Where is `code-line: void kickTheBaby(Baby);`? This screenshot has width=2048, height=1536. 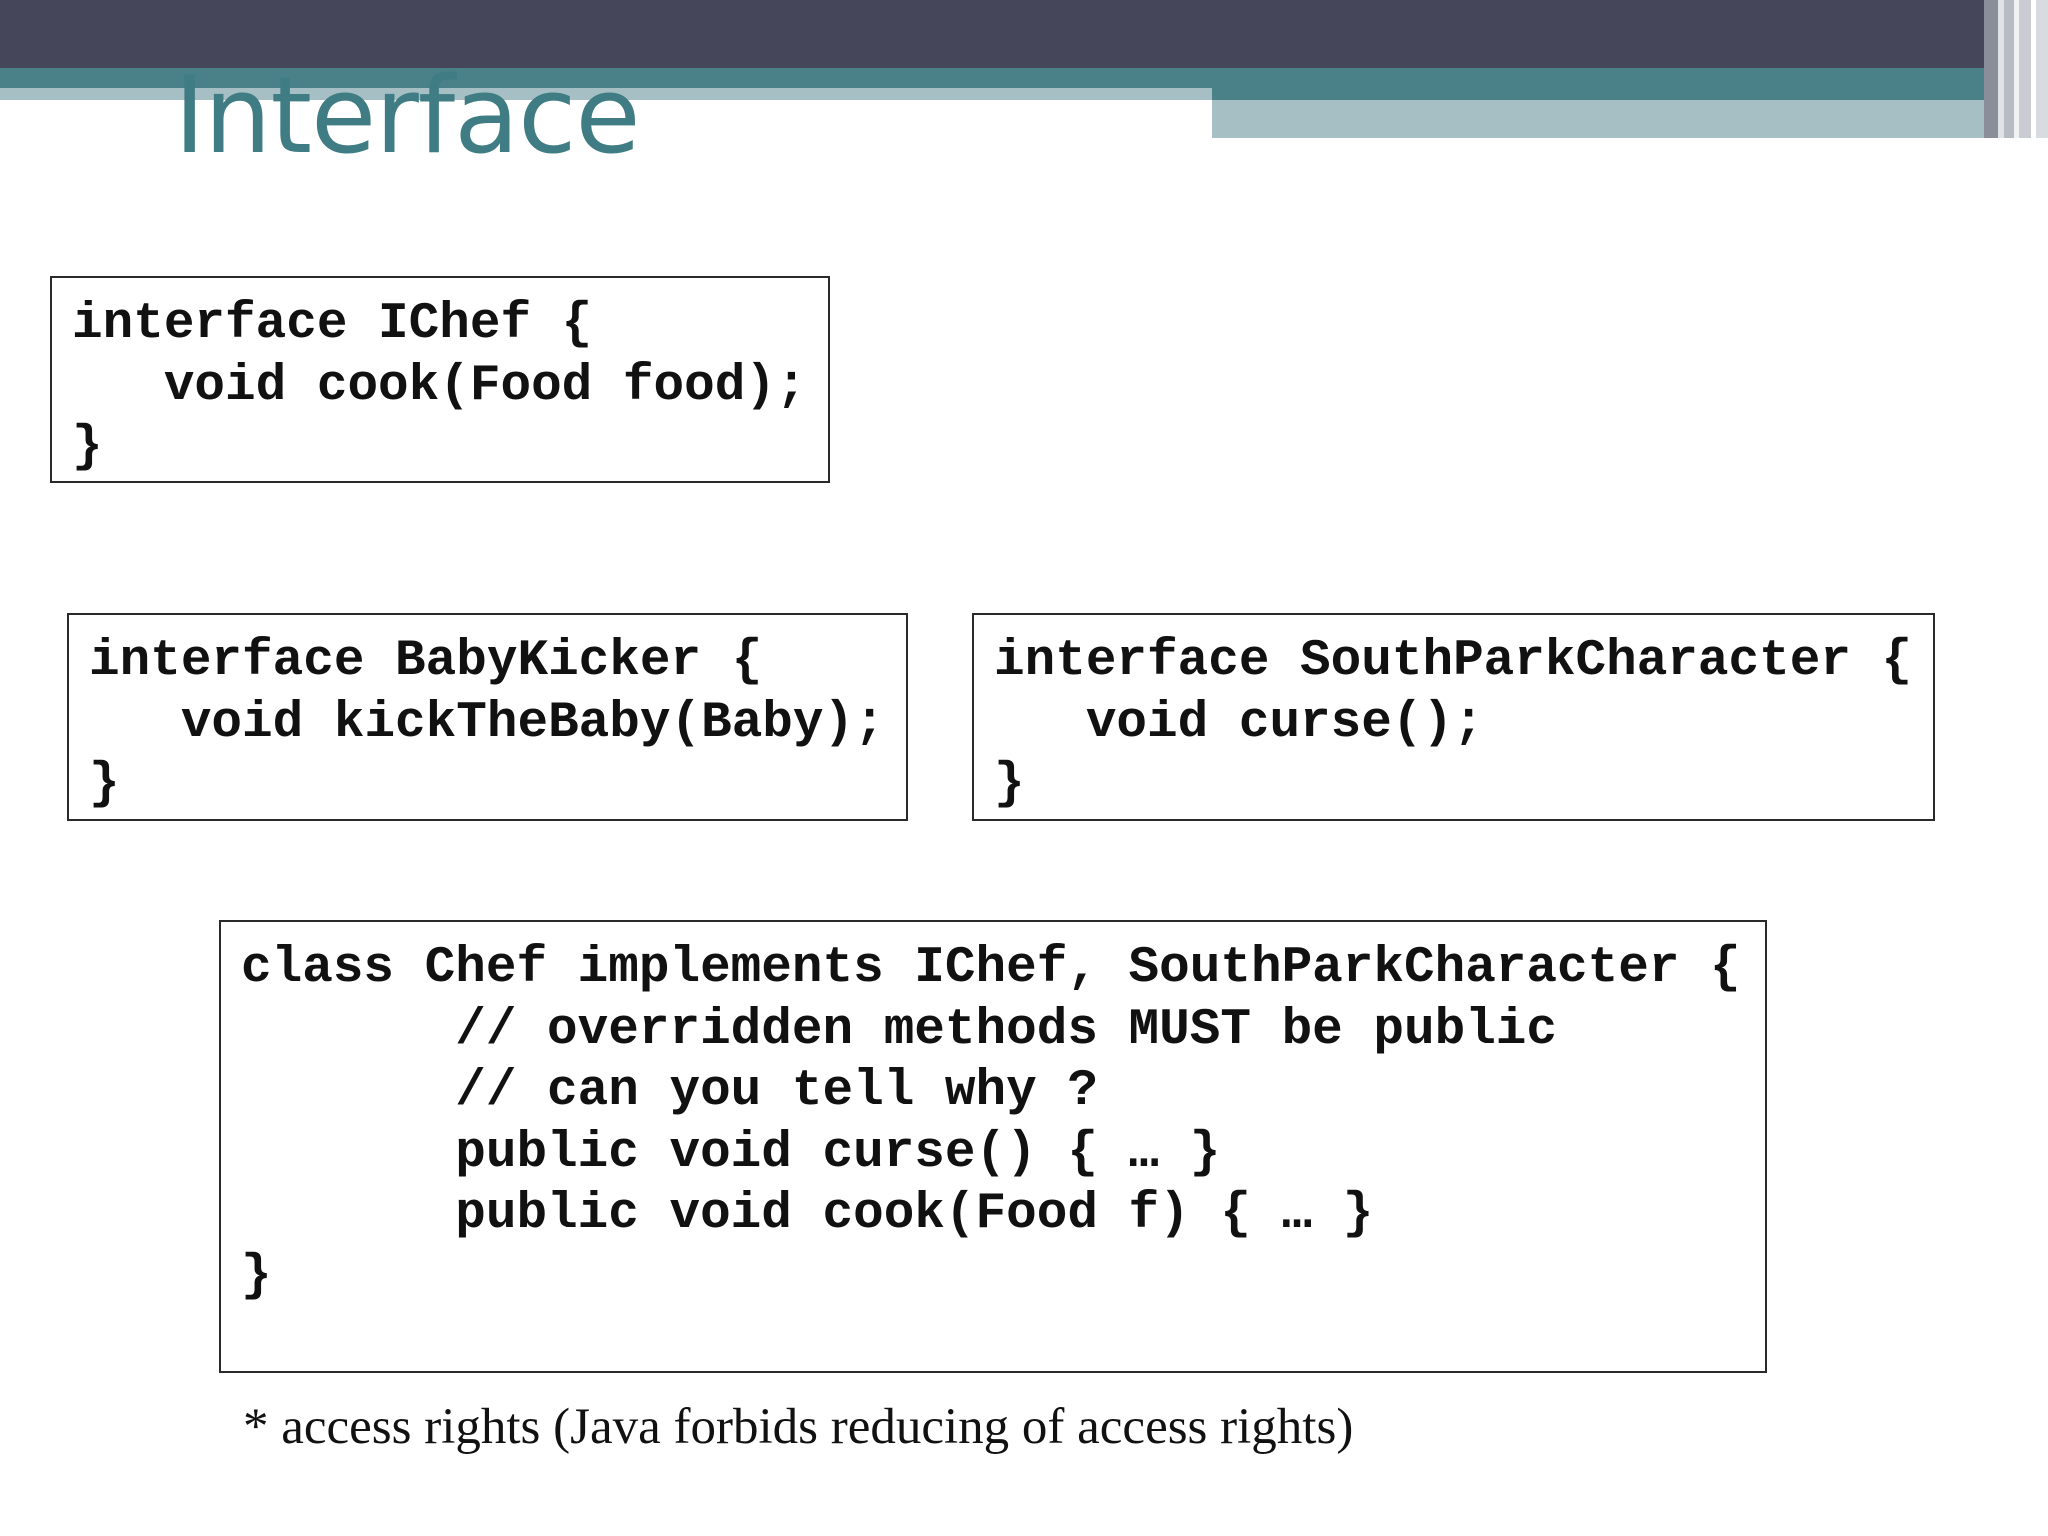
code-line: void kickTheBaby(Baby); is located at coordinates (487, 723).